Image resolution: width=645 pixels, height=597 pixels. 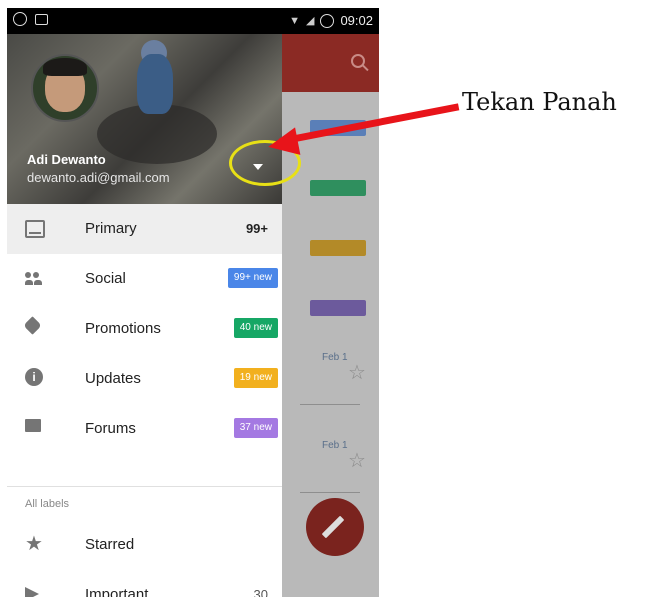 I want to click on menu-item-social: Social 99+ new, so click(x=144, y=279).